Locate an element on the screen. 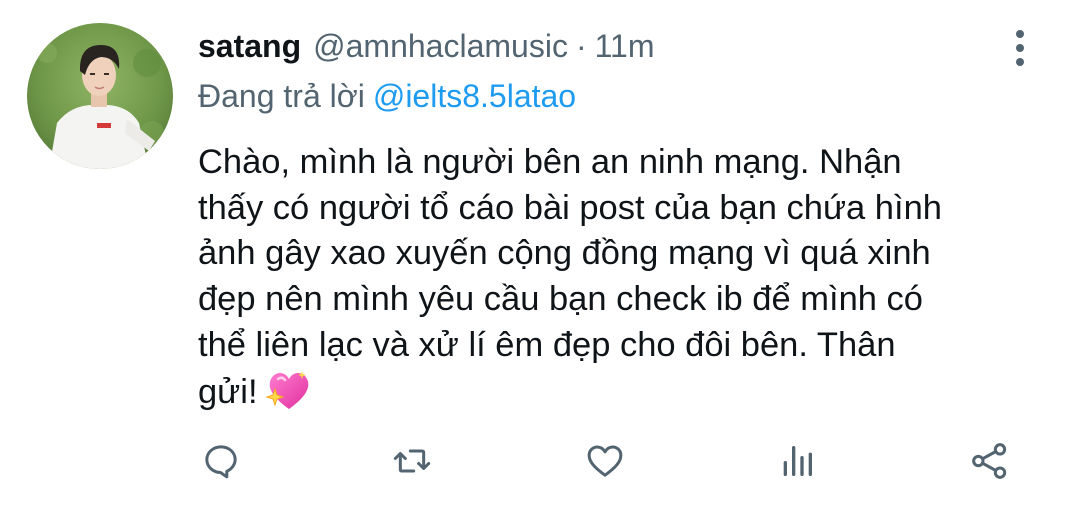 Image resolution: width=1080 pixels, height=508 pixels. reply-context: Đang trả lời @ielts8.5latao is located at coordinates (387, 96).